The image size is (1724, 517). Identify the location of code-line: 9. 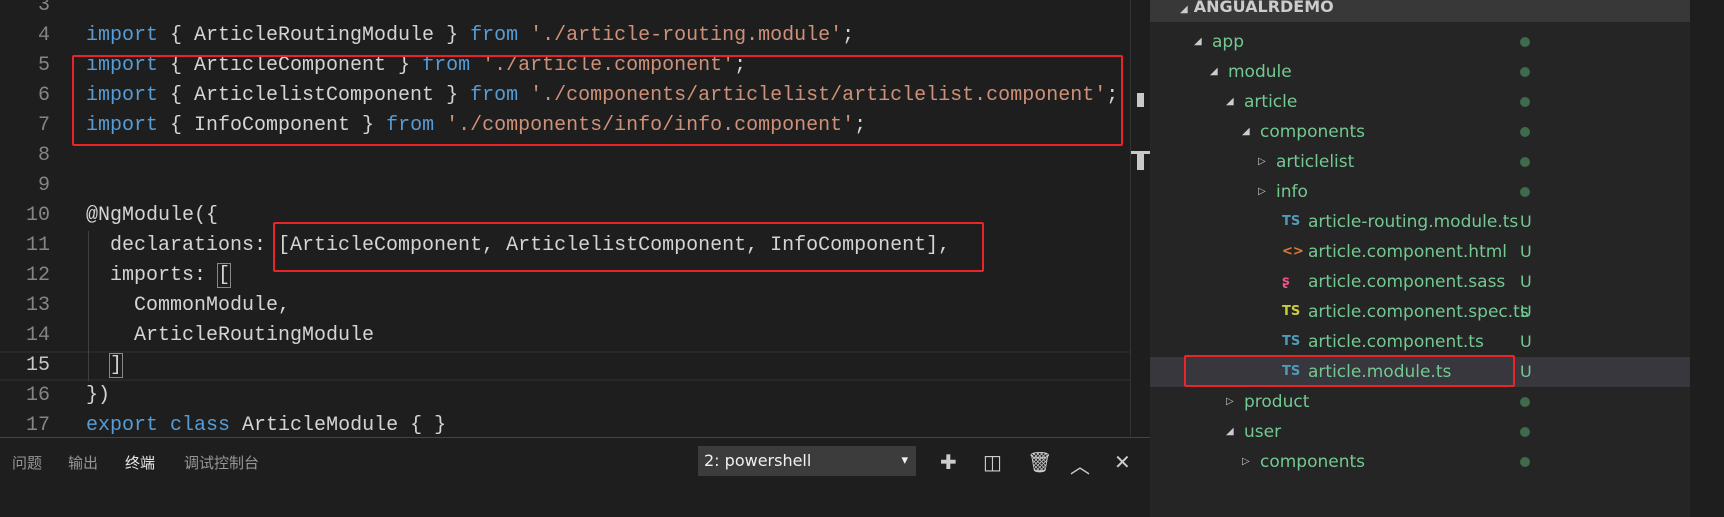
(565, 186).